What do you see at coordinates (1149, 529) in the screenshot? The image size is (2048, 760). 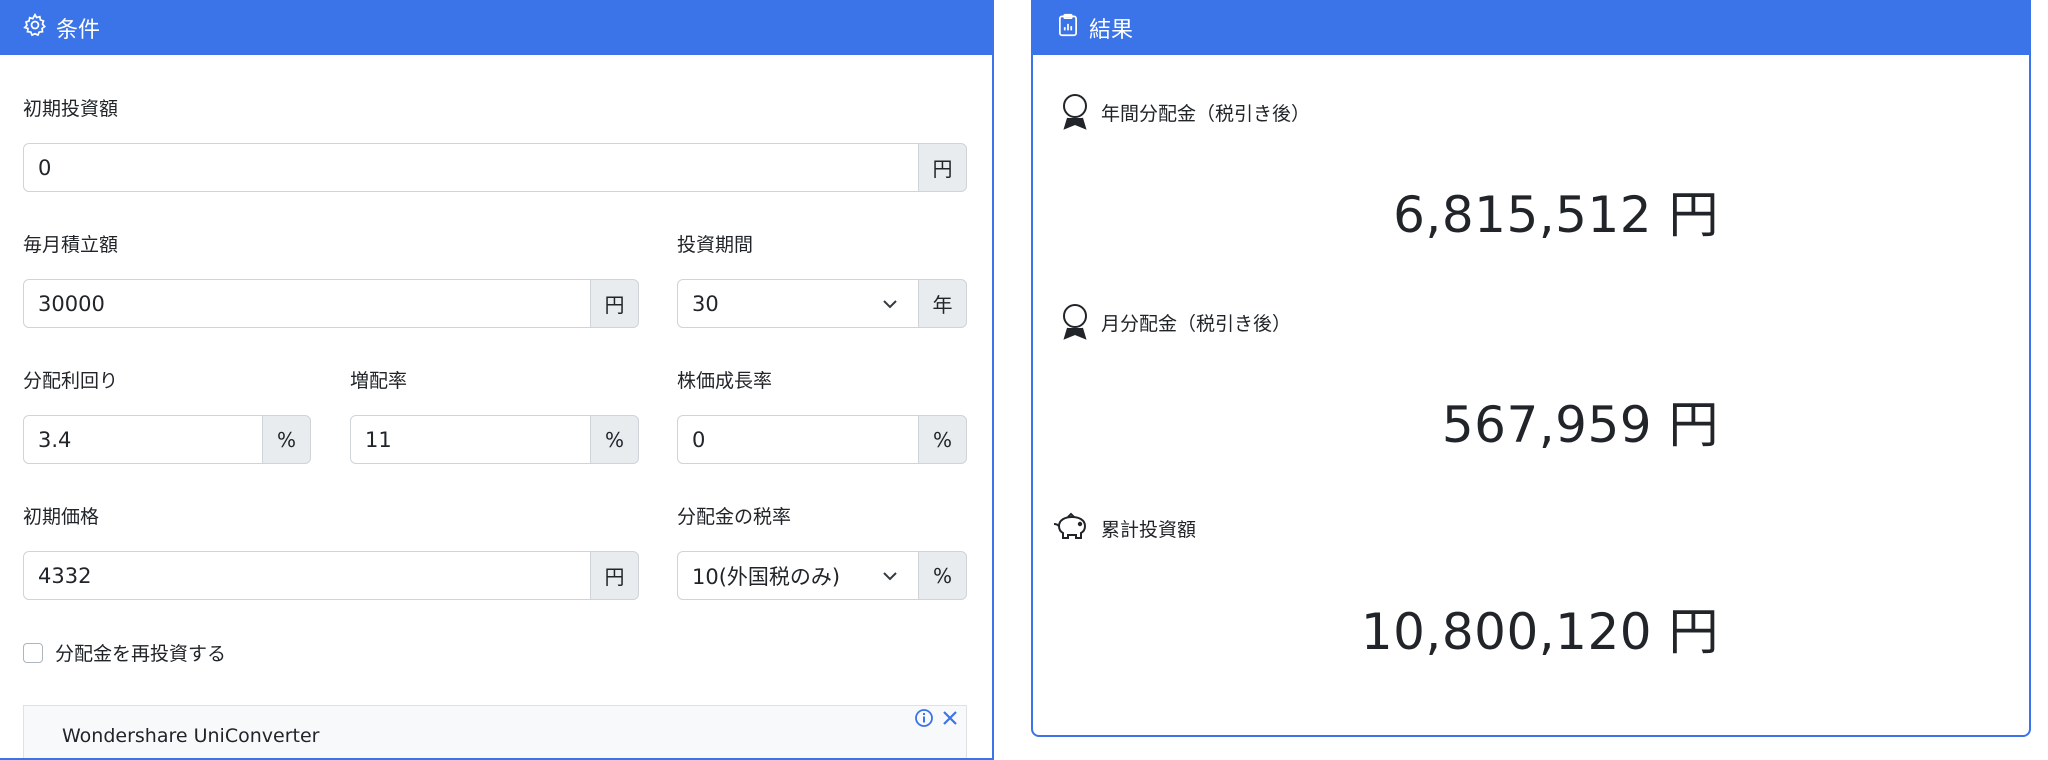 I see `total-investment-label: 累計投資額` at bounding box center [1149, 529].